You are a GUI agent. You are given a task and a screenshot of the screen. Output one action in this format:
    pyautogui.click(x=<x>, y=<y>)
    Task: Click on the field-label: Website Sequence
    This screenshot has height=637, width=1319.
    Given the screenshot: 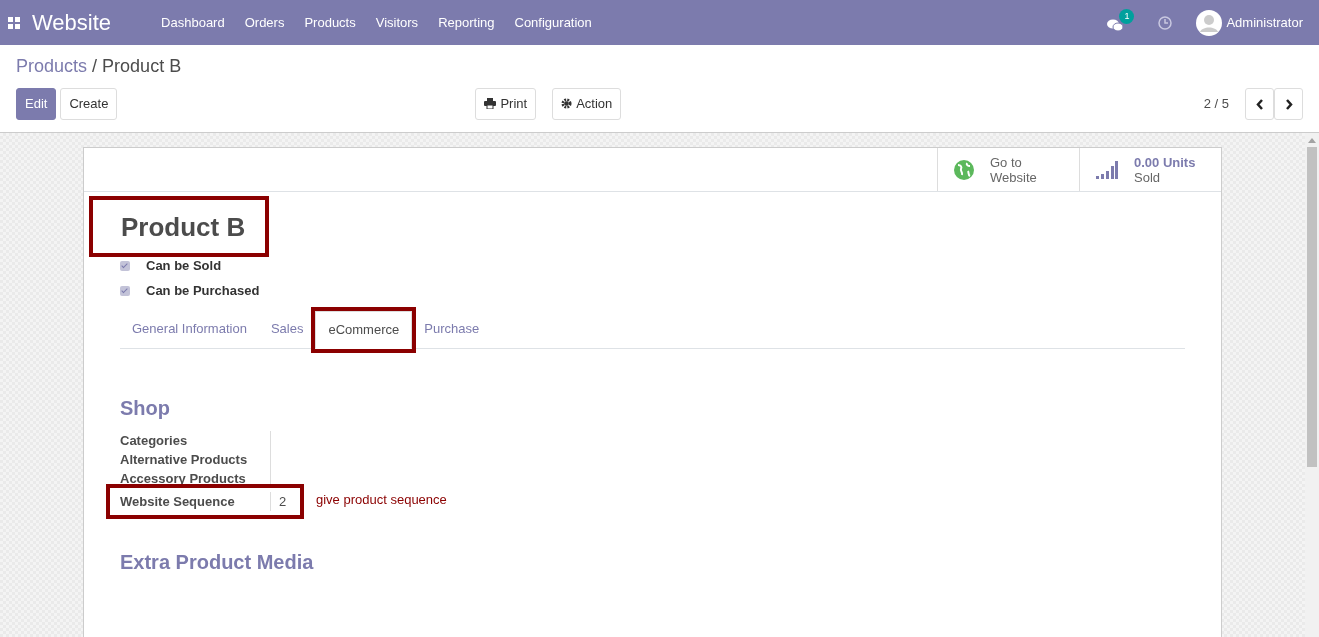 What is the action you would take?
    pyautogui.click(x=178, y=501)
    